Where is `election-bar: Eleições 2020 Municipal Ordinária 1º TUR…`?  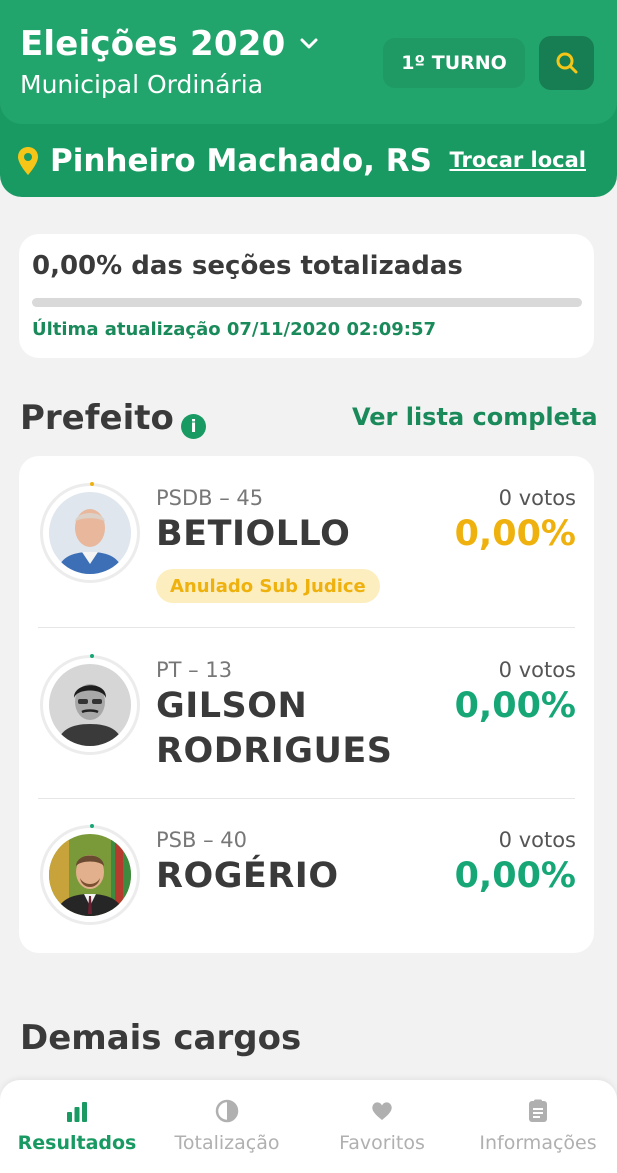 election-bar: Eleições 2020 Municipal Ordinária 1º TUR… is located at coordinates (308, 62).